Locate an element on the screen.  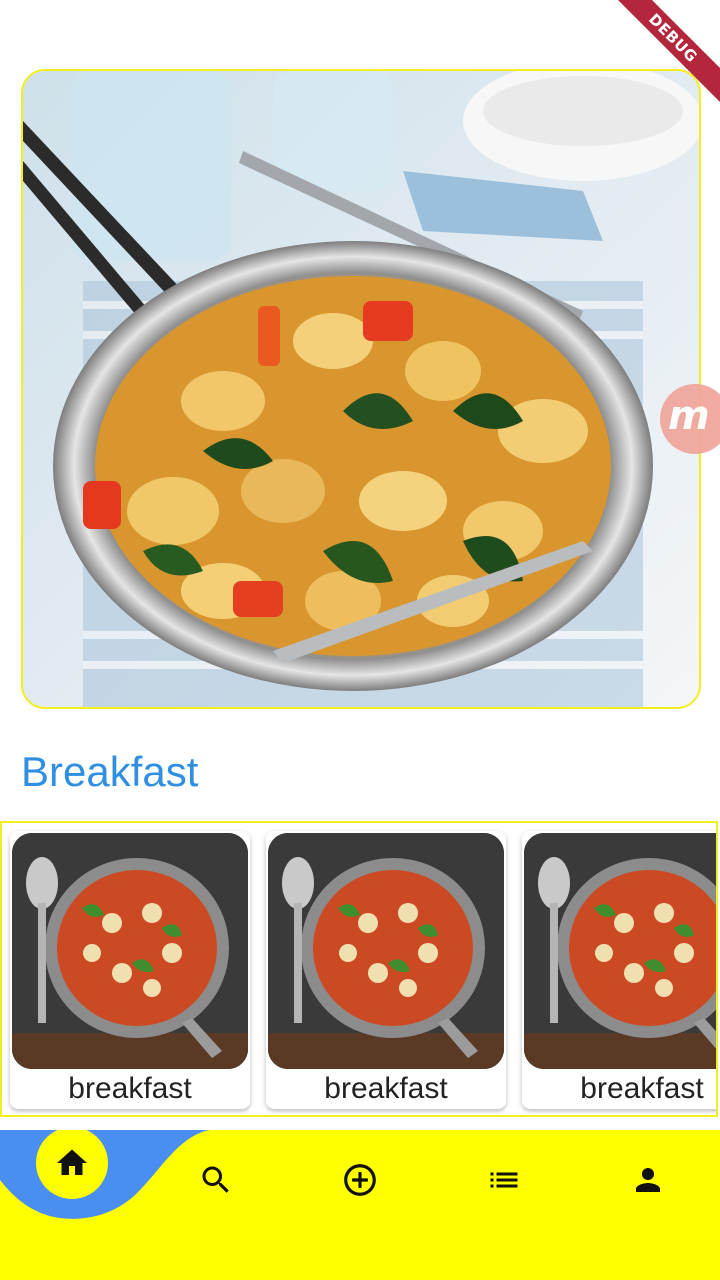
nav-profile-button is located at coordinates (648, 1180).